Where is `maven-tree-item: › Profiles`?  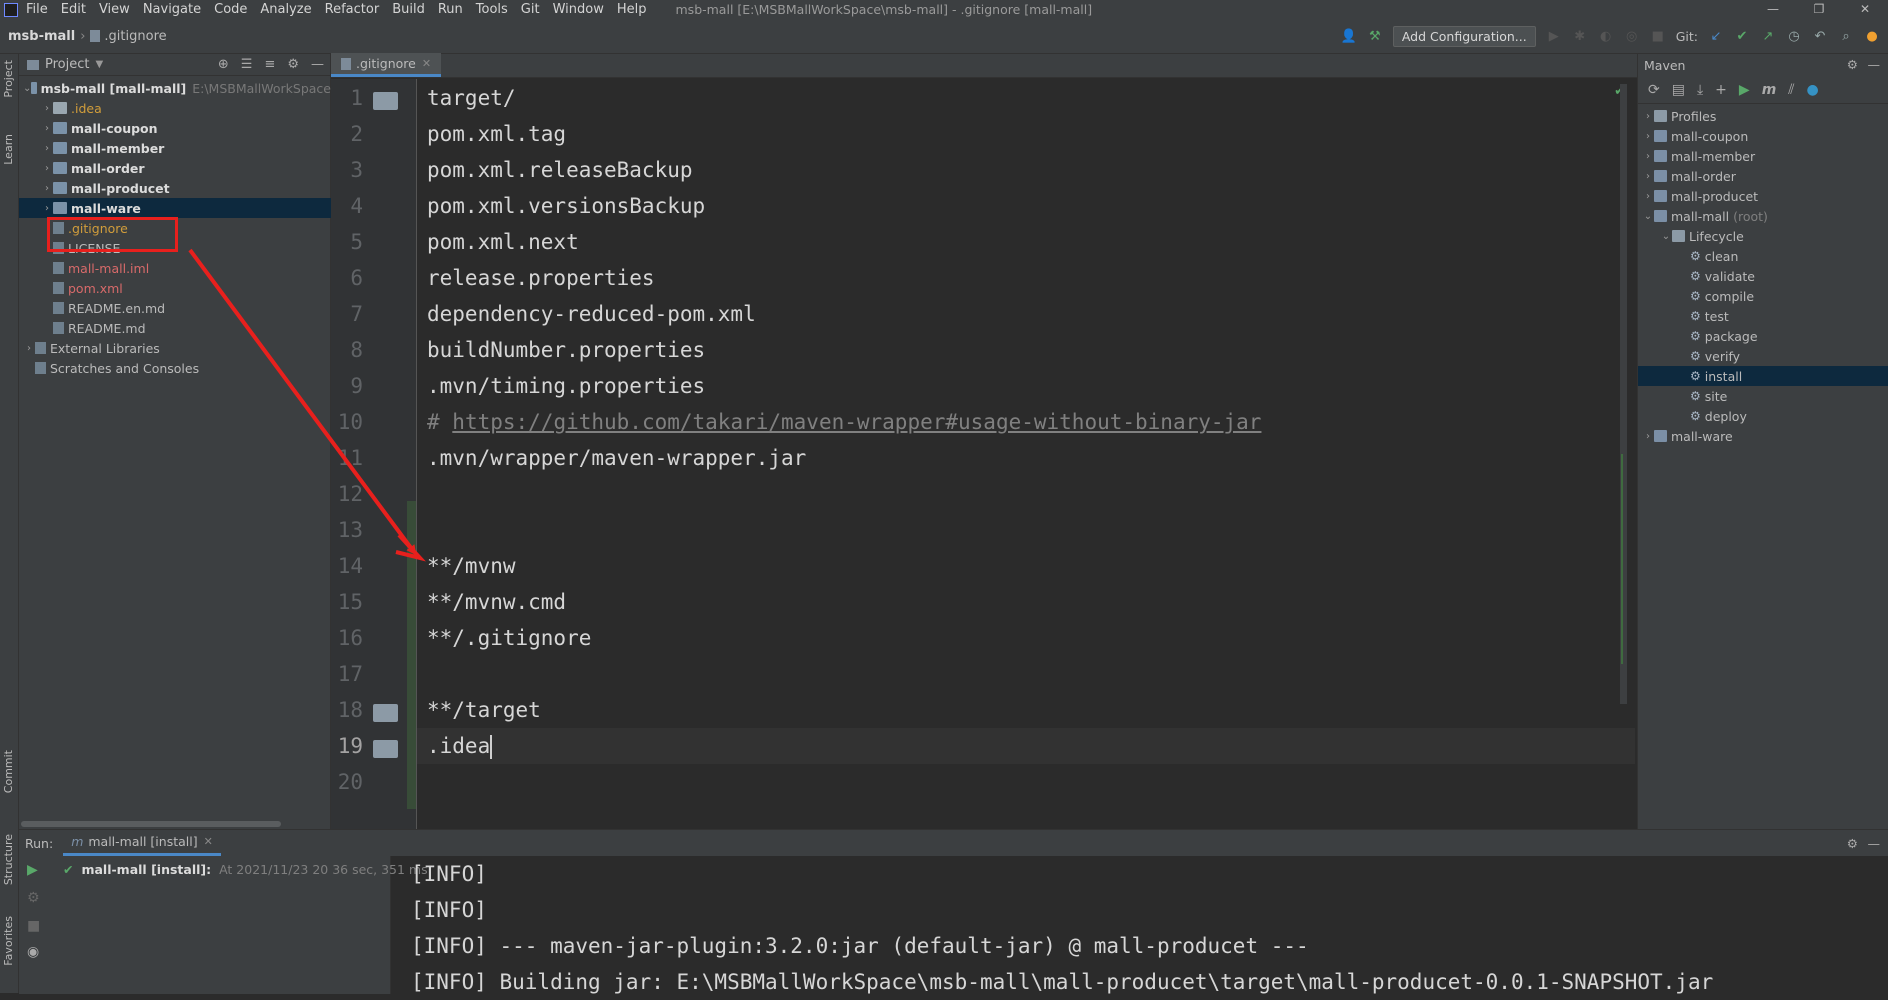 maven-tree-item: › Profiles is located at coordinates (1763, 116).